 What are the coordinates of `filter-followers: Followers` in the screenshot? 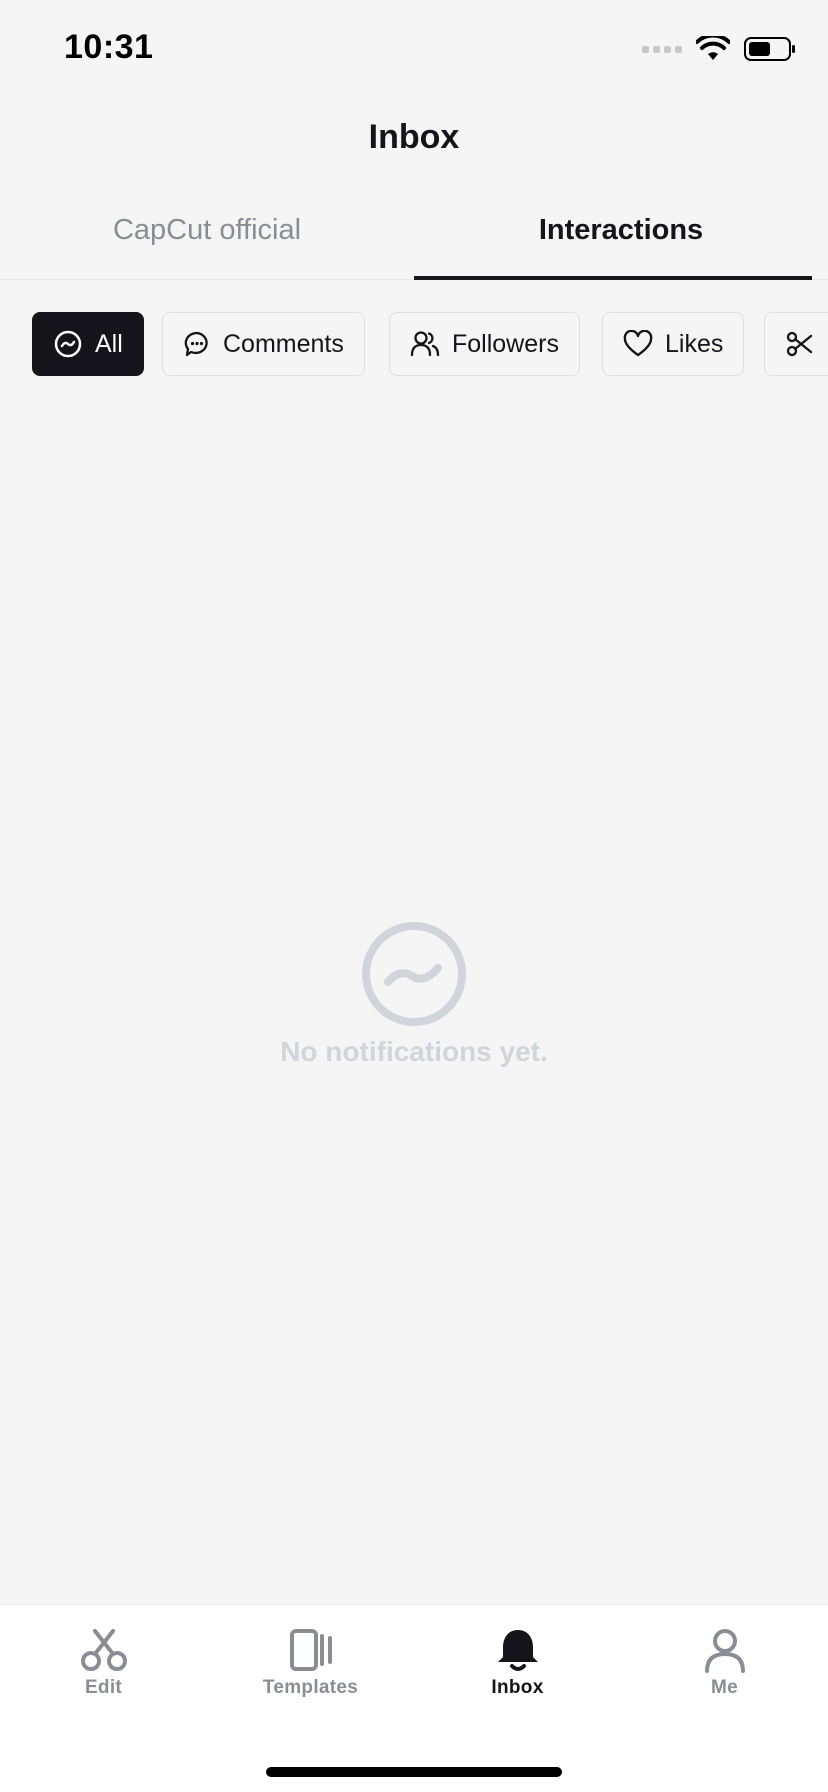 It's located at (484, 344).